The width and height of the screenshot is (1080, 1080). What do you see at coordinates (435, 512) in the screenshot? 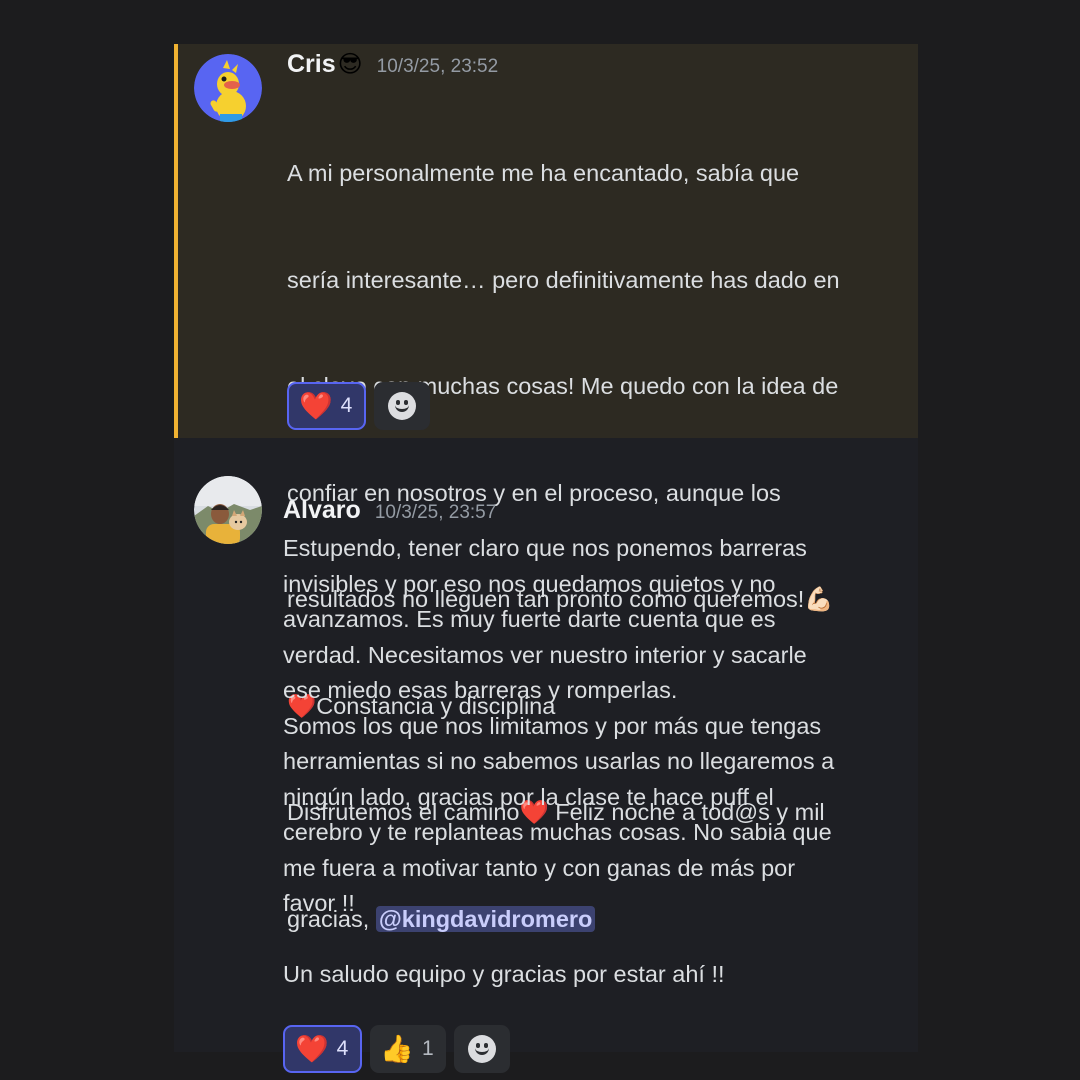
I see `timestamp: 10/3/25, 23:57` at bounding box center [435, 512].